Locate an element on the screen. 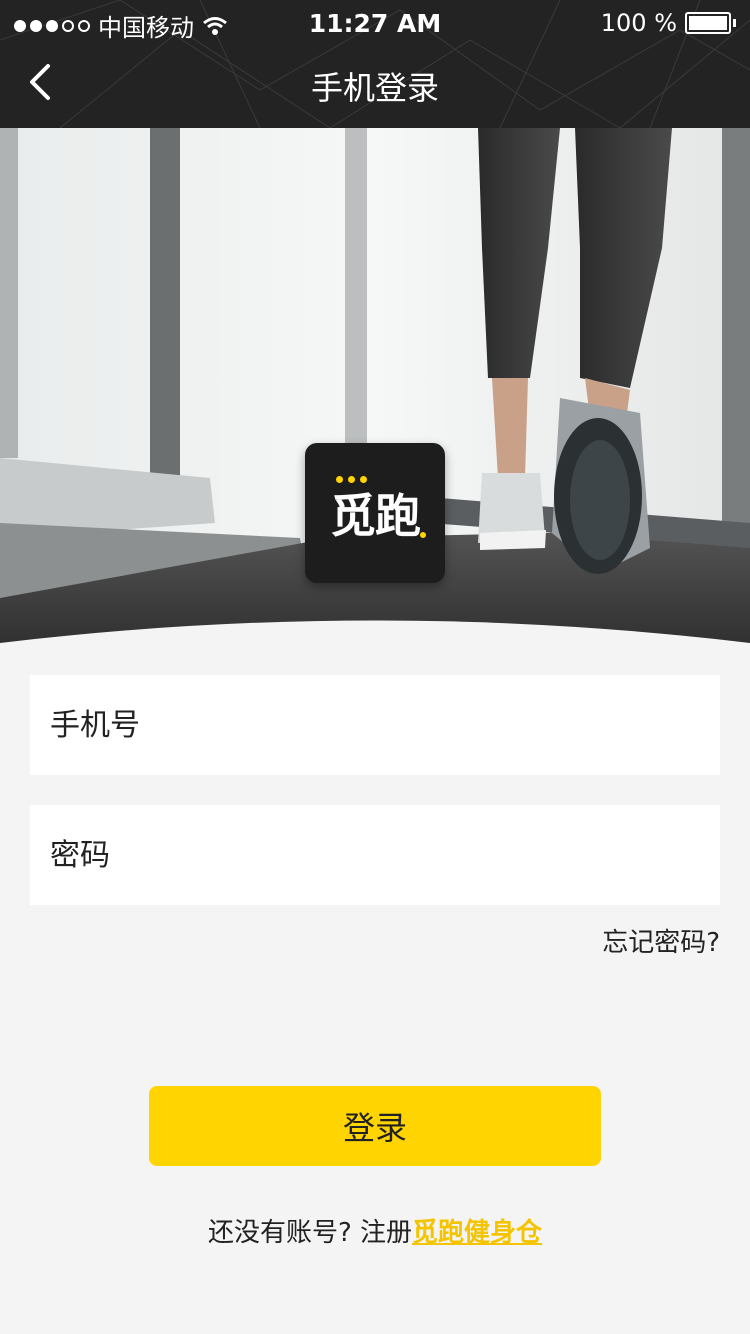  forgot-password-link: 忘记密码? is located at coordinates (661, 940).